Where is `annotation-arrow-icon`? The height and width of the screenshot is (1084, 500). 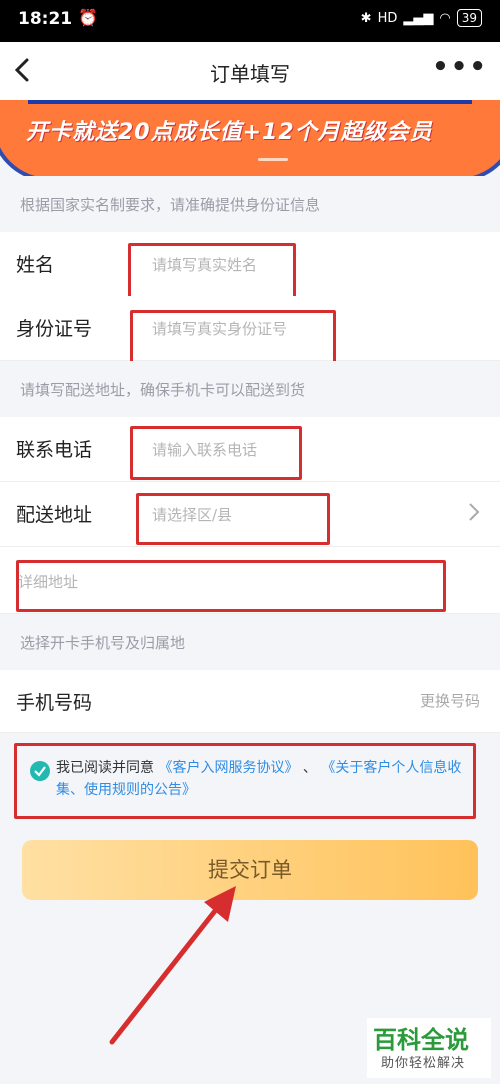 annotation-arrow-icon is located at coordinates (172, 965).